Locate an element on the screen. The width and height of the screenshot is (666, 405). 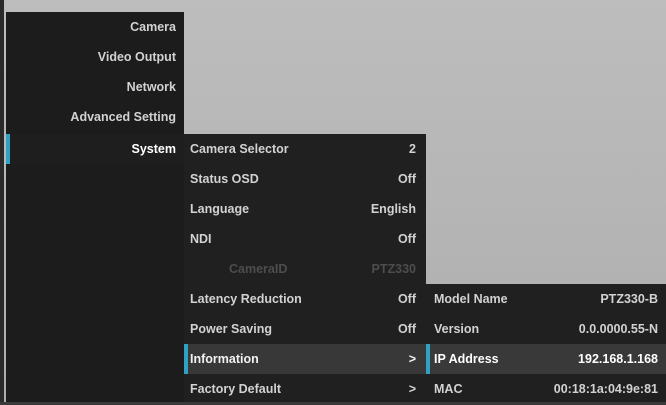
info-value: 0.0.0000.55-N is located at coordinates (618, 329).